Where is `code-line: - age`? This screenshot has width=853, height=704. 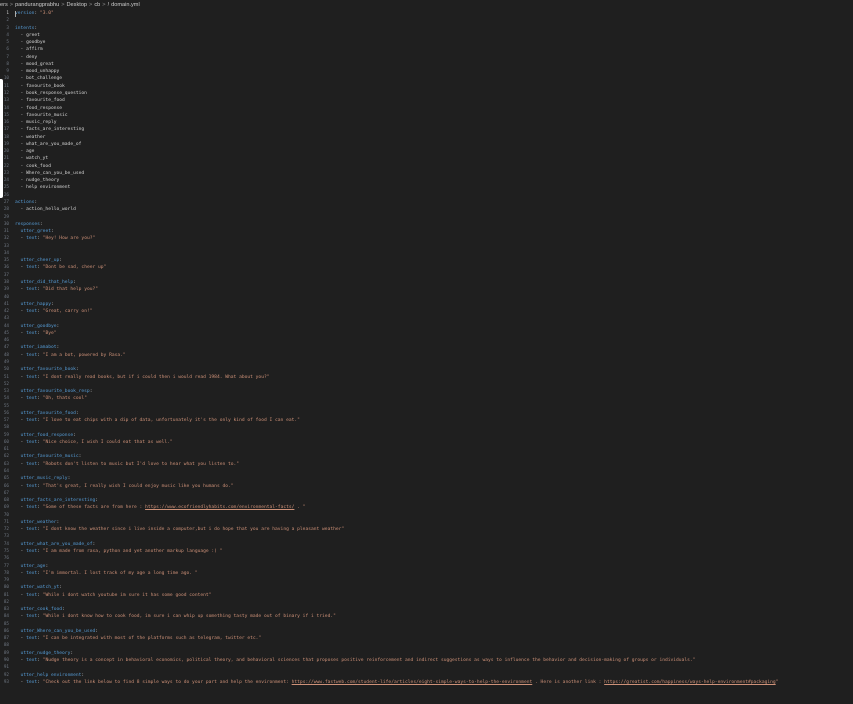
code-line: - age is located at coordinates (434, 151).